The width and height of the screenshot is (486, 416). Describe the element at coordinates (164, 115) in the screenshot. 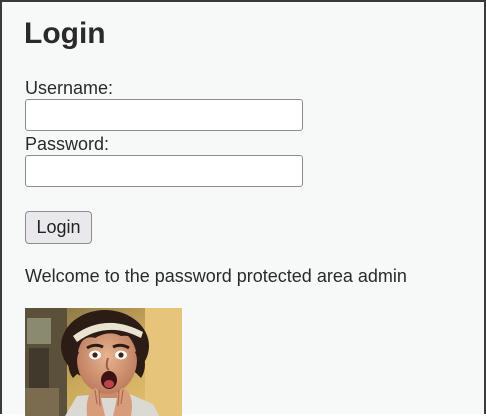

I see `username-input` at that location.